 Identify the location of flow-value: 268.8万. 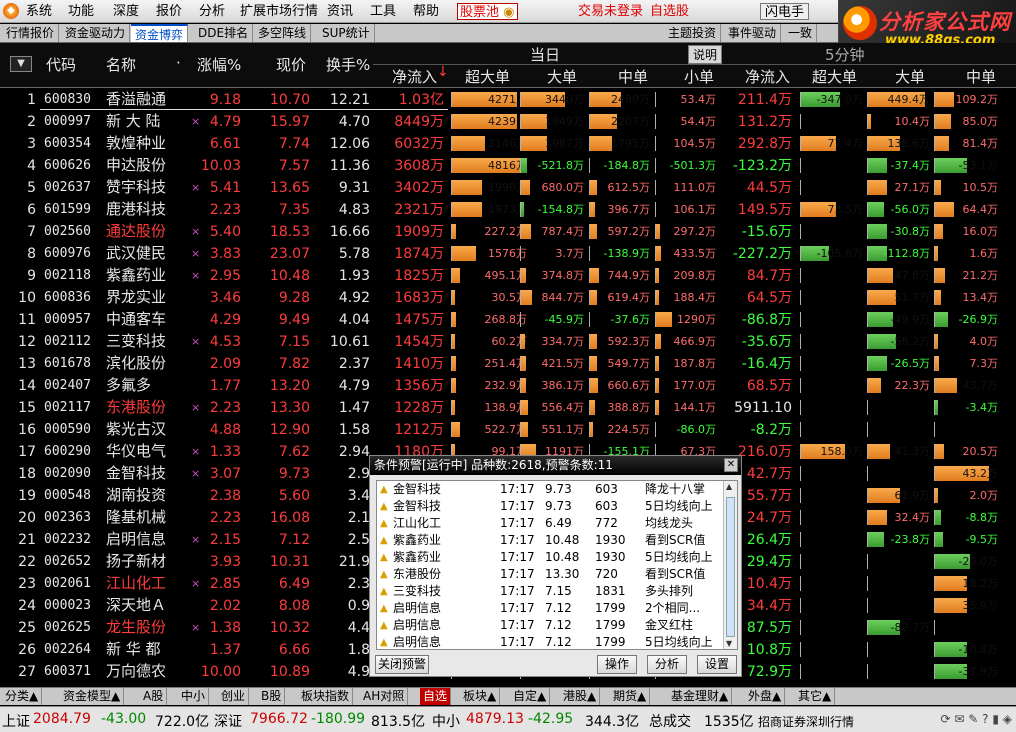
(506, 319).